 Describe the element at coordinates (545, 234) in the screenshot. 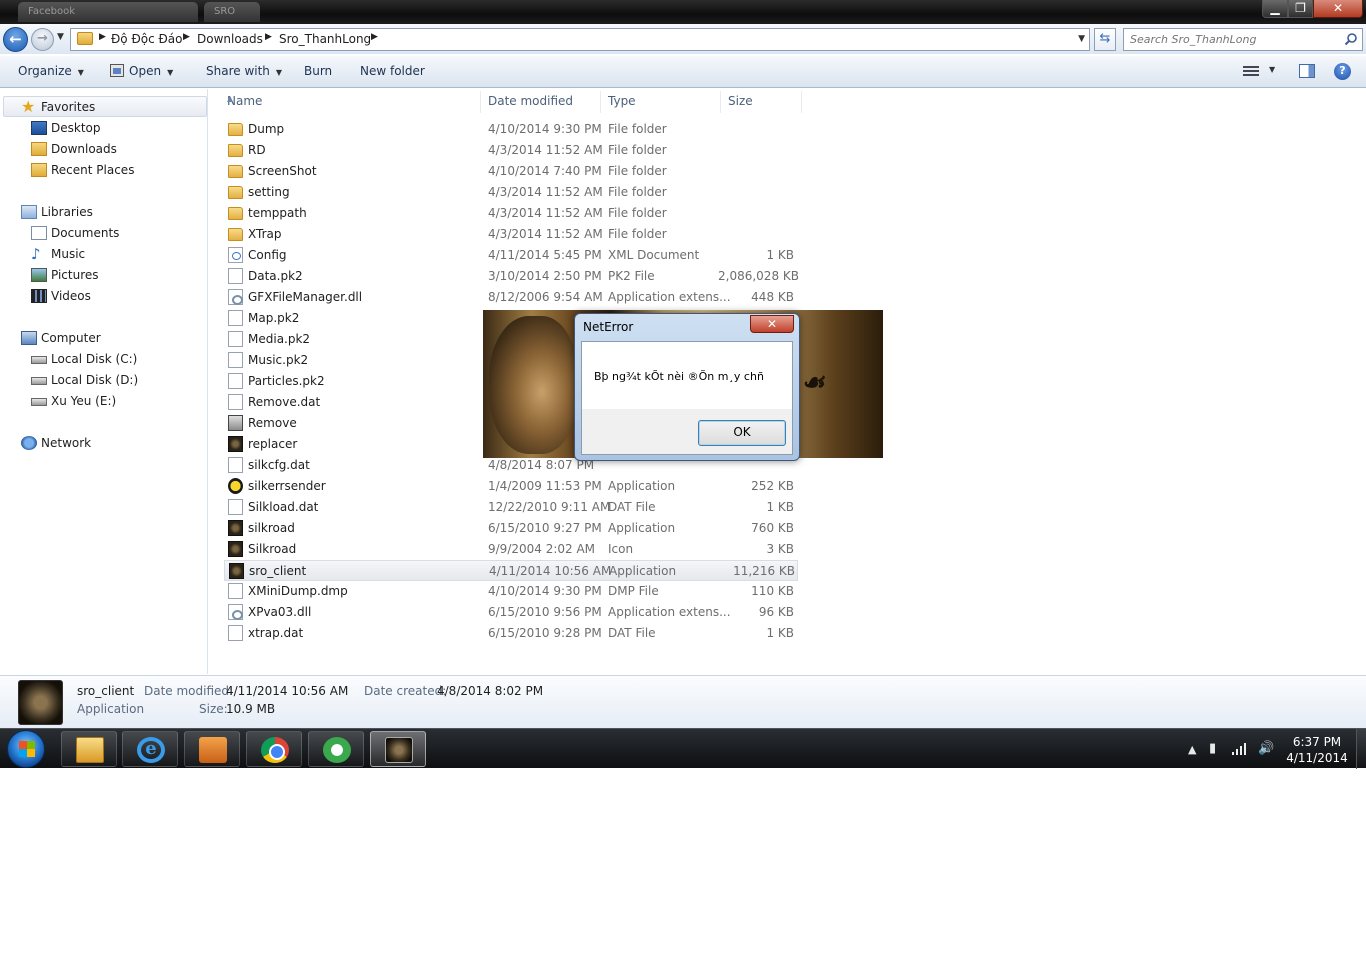

I see `file-date-modified: 4/3/2014 11:52 AM` at that location.